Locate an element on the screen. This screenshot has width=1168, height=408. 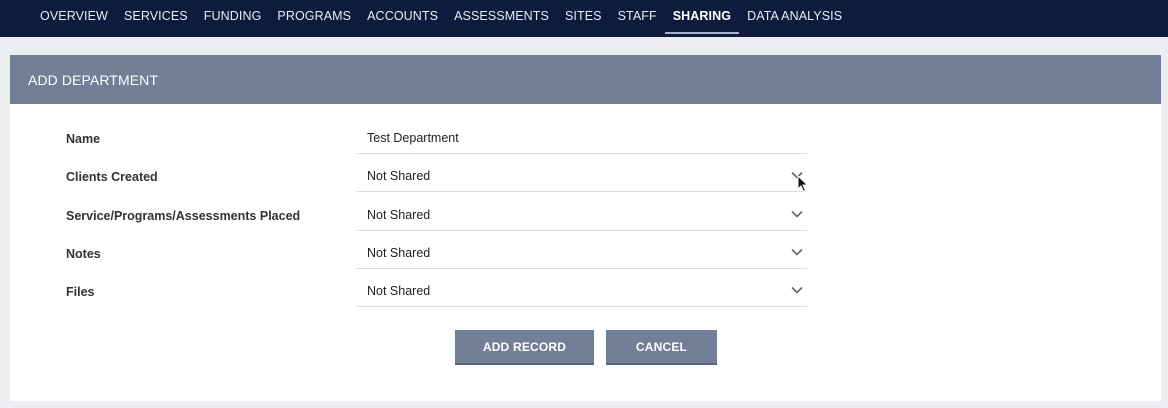
nav-item-programs: PROGRAMS is located at coordinates (314, 18).